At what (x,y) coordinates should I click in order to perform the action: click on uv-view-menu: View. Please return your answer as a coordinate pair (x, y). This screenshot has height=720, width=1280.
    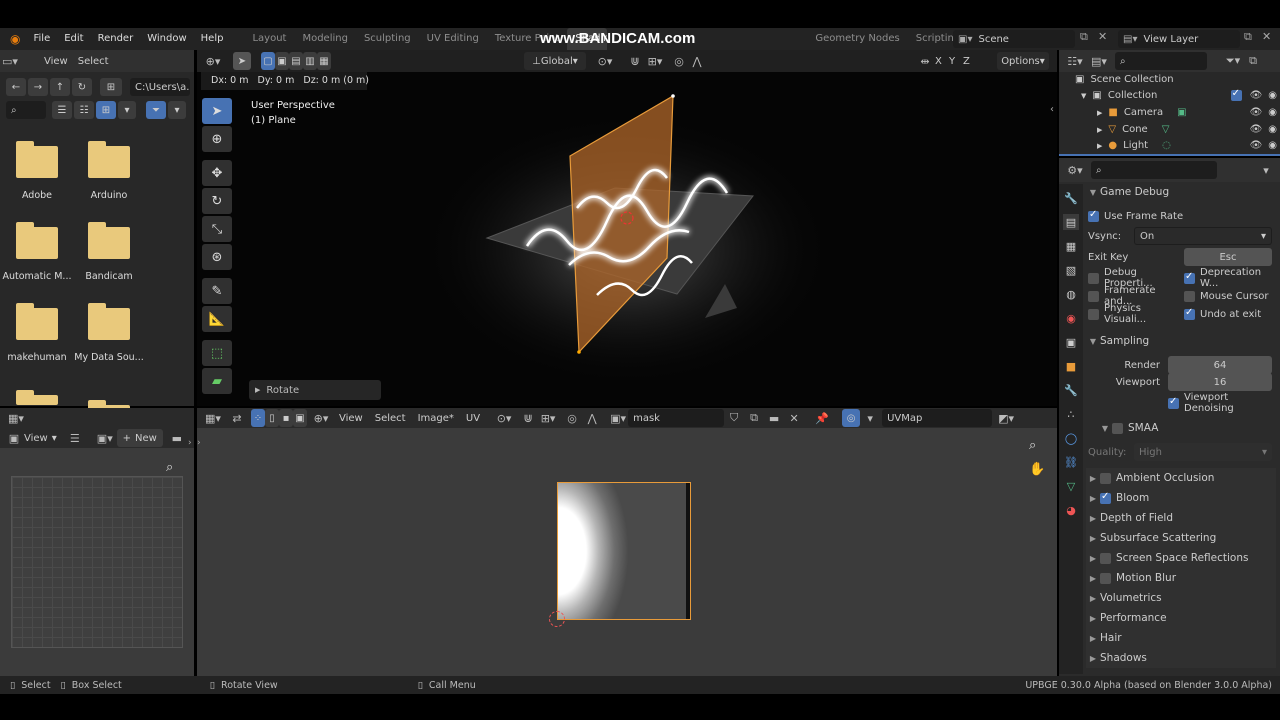
    Looking at the image, I should click on (351, 418).